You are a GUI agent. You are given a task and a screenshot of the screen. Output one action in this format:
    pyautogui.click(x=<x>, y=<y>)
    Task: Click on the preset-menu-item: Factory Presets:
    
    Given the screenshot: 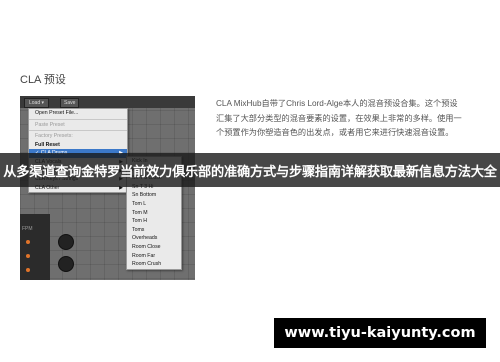 What is the action you would take?
    pyautogui.click(x=78, y=136)
    